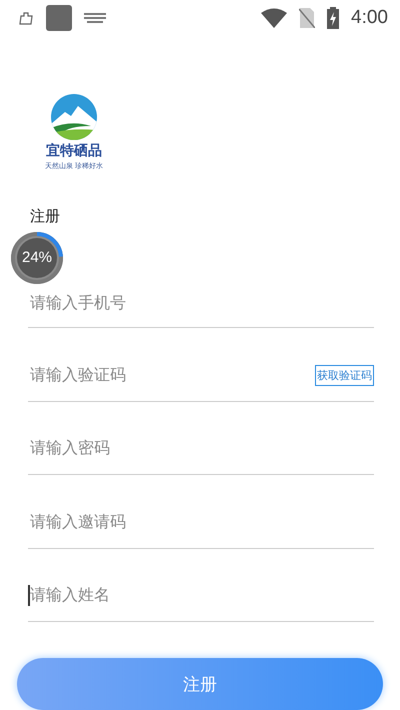 The width and height of the screenshot is (400, 710). I want to click on no-sim-icon, so click(307, 18).